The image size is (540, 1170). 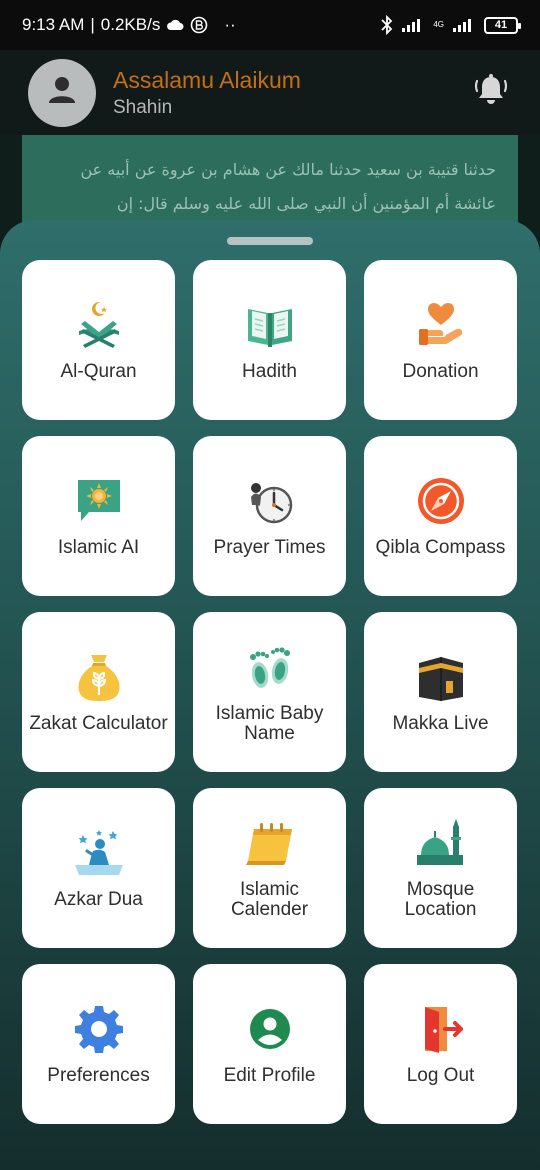 I want to click on menu-card-prayer-times: Prayer Times, so click(x=269, y=516).